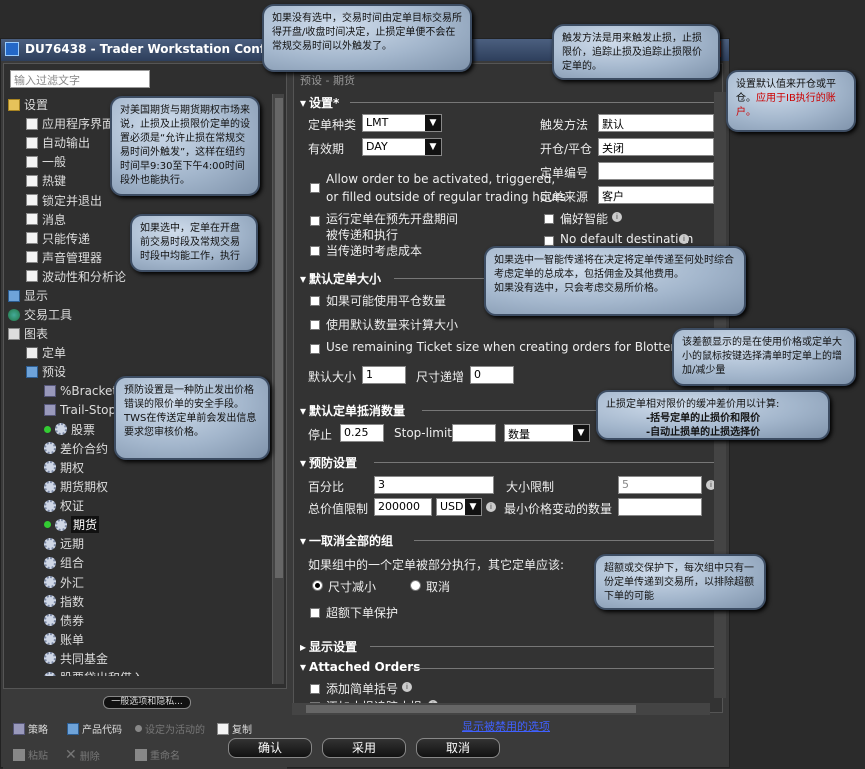  Describe the element at coordinates (234, 728) in the screenshot. I see `copy-button: 复制` at that location.